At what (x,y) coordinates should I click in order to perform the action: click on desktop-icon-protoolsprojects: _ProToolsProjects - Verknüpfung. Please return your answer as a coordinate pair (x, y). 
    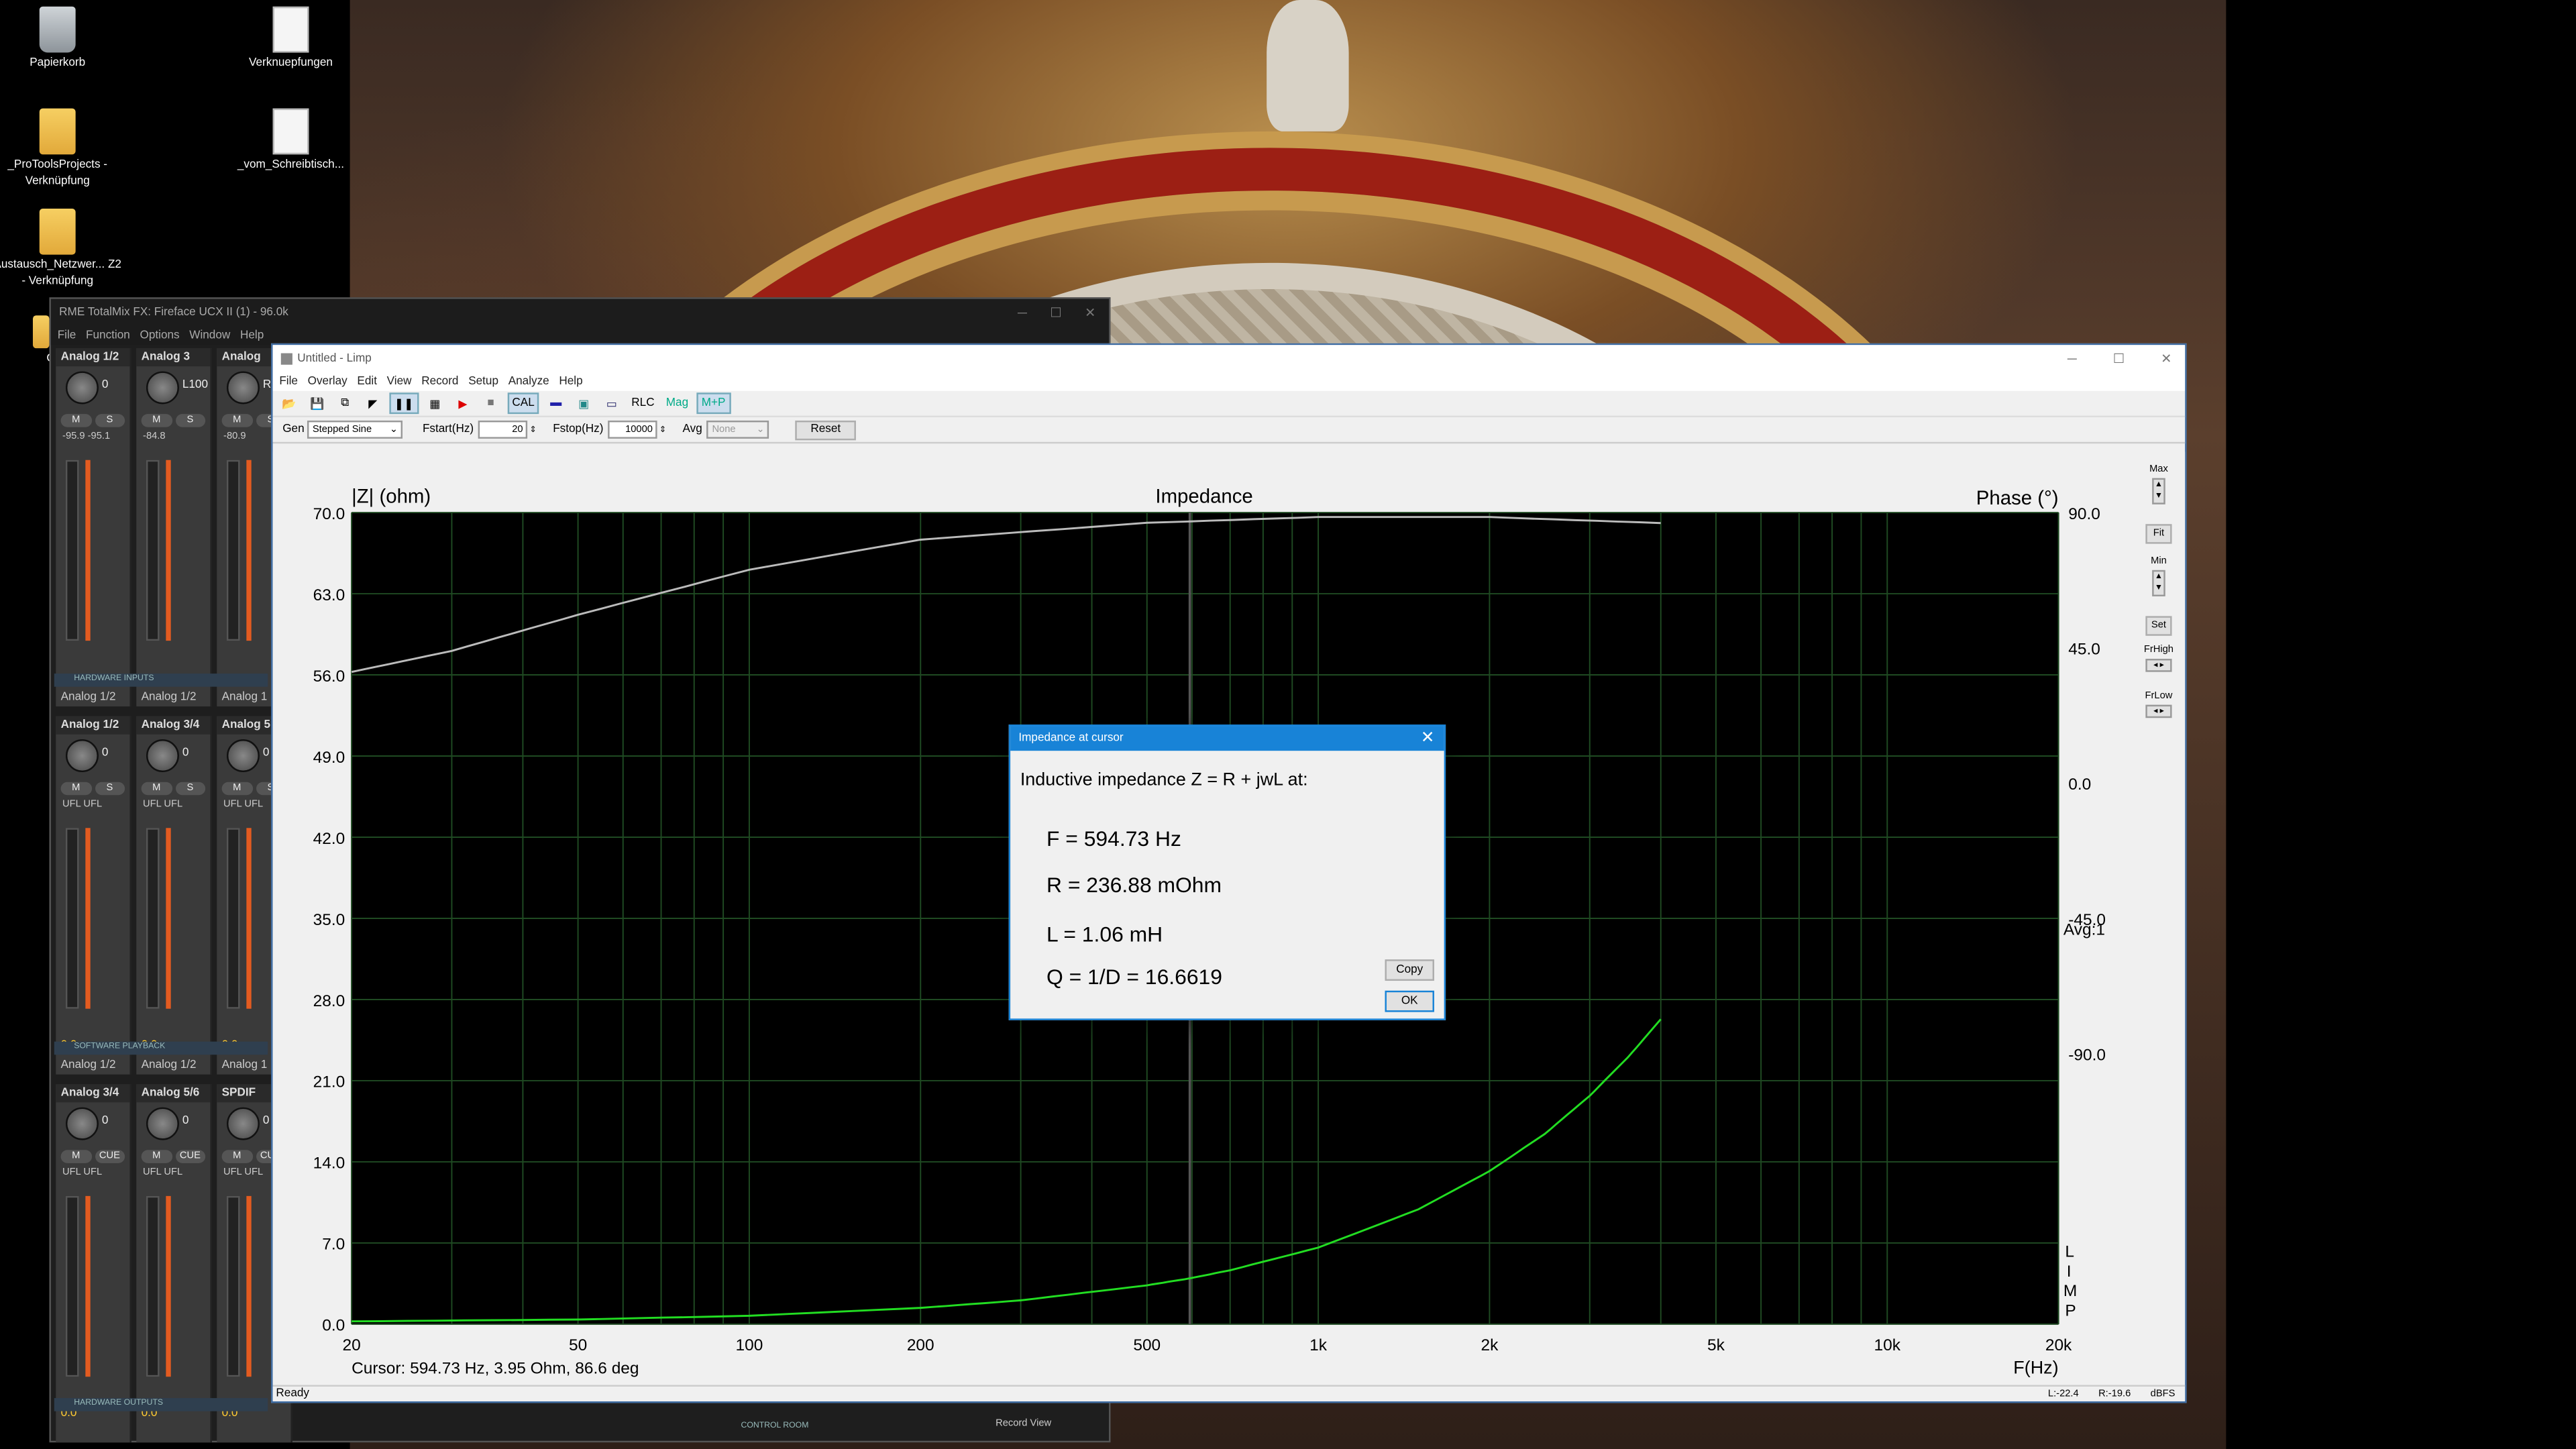
    Looking at the image, I should click on (61, 149).